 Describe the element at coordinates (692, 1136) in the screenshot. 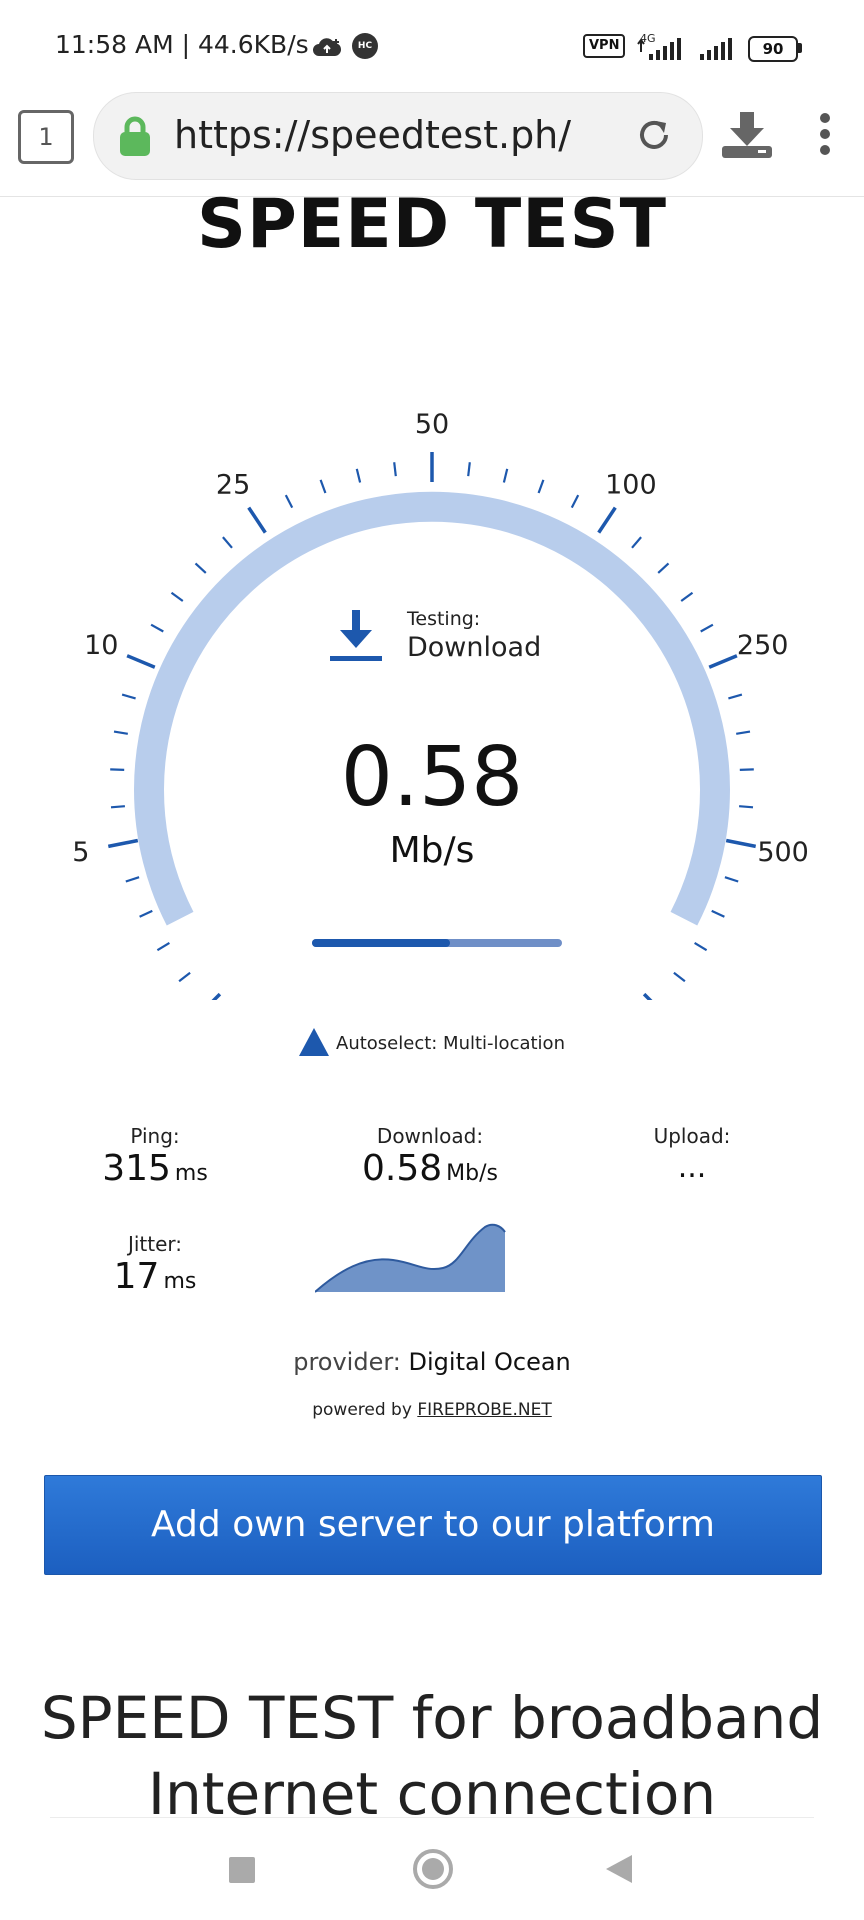

I see `upload-label: Upload:` at that location.